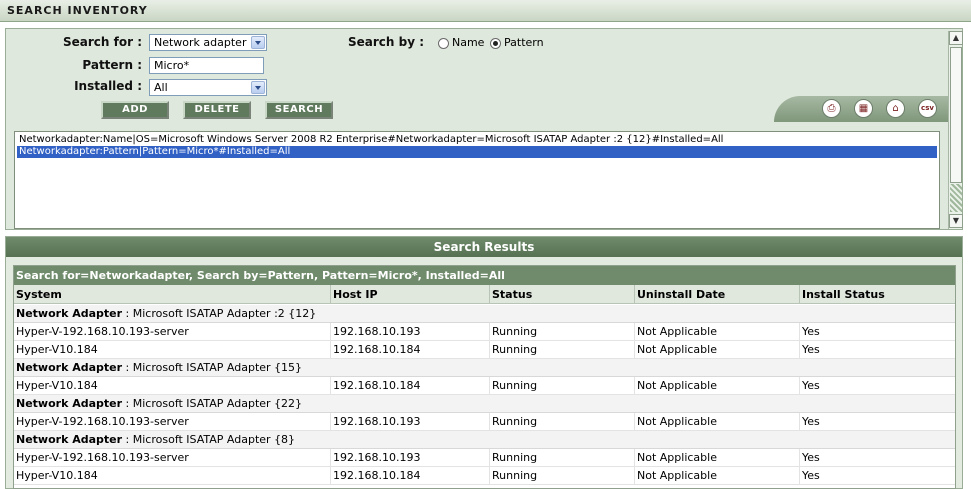 The width and height of the screenshot is (971, 489). Describe the element at coordinates (410, 294) in the screenshot. I see `col-host-ip: Host IP` at that location.